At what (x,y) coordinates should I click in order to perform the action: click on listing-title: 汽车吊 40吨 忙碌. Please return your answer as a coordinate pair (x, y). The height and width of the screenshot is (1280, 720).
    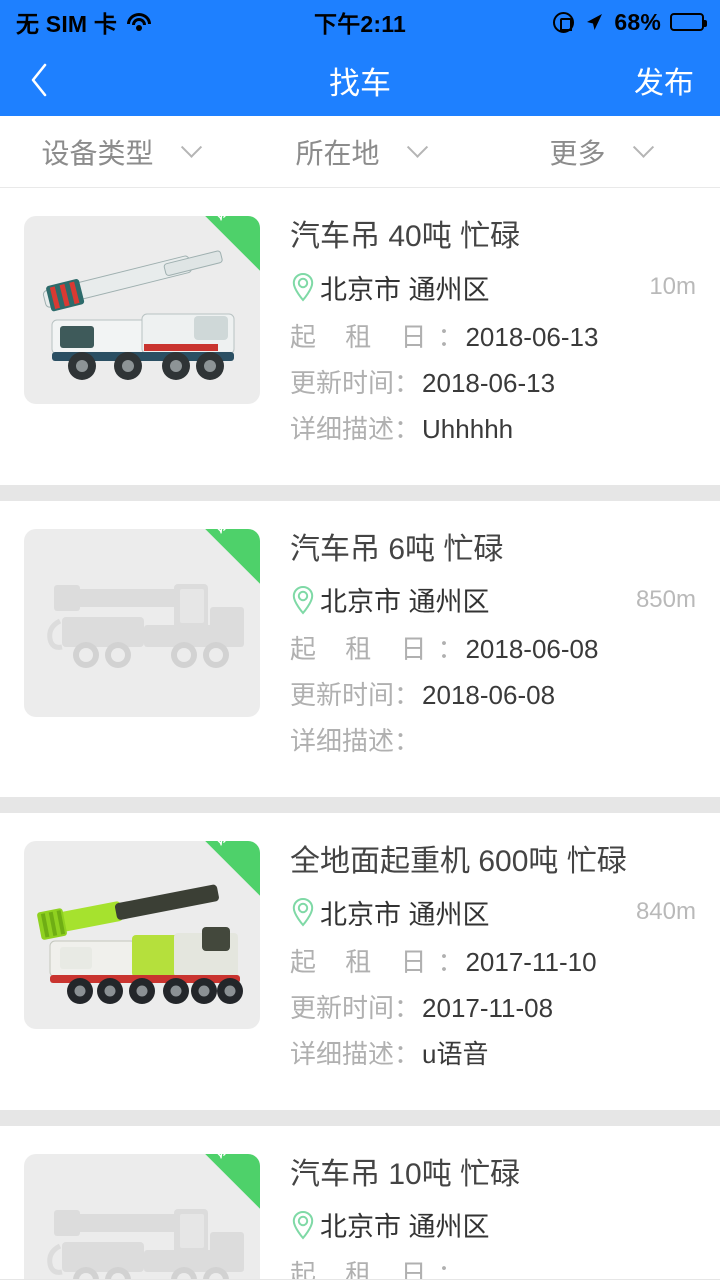
    Looking at the image, I should click on (405, 236).